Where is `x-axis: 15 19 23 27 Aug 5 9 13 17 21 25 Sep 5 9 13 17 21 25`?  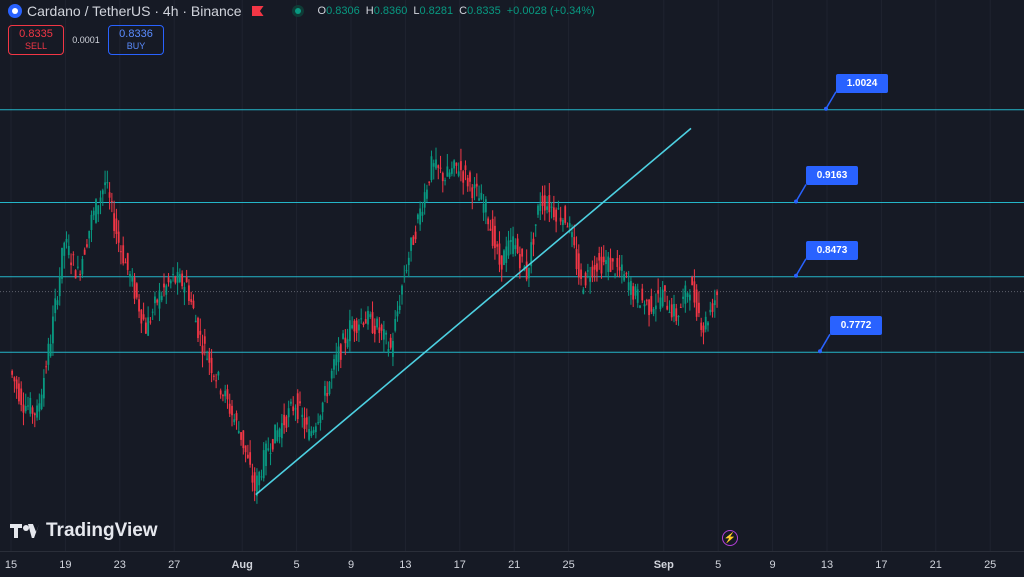
x-axis: 15 19 23 27 Aug 5 9 13 17 21 25 Sep 5 9 13 17 21 25 is located at coordinates (512, 564).